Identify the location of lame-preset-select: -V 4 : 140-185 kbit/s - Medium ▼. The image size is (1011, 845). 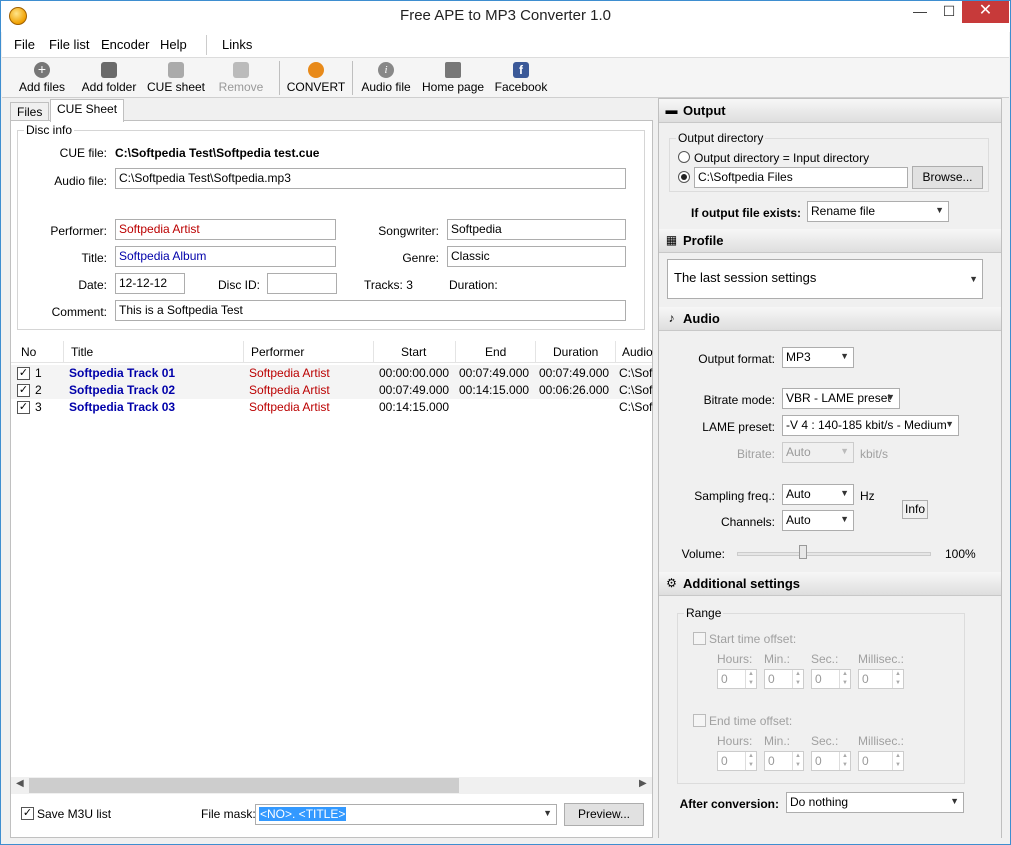
(870, 425).